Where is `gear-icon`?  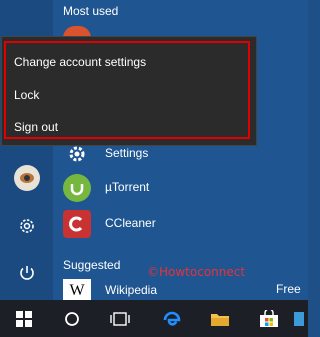 gear-icon is located at coordinates (26, 226).